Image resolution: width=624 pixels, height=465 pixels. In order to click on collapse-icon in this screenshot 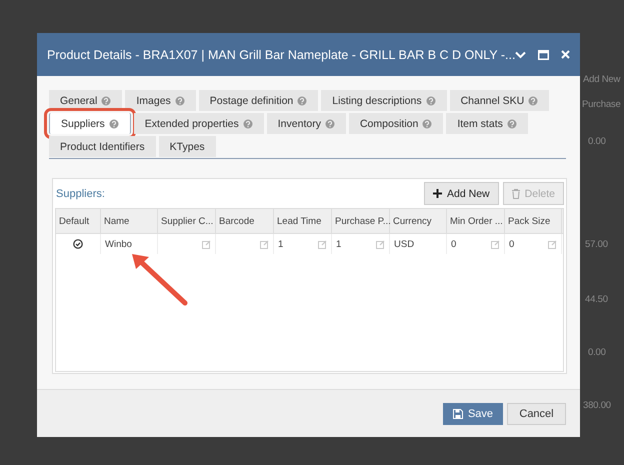, I will do `click(520, 54)`.